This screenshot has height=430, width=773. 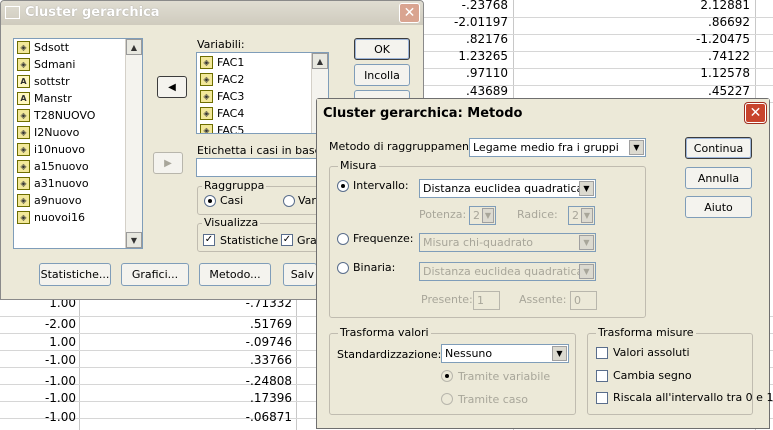 What do you see at coordinates (222, 62) in the screenshot?
I see `list-item: ◈ FAC1` at bounding box center [222, 62].